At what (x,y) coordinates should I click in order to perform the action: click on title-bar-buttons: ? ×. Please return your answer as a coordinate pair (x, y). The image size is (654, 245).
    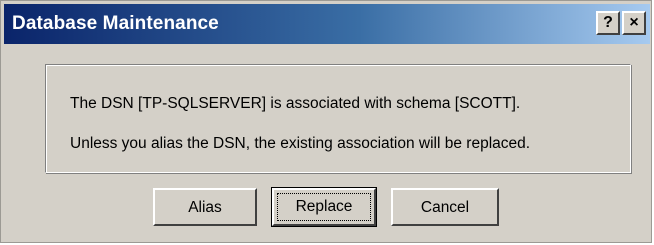
    Looking at the image, I should click on (621, 23).